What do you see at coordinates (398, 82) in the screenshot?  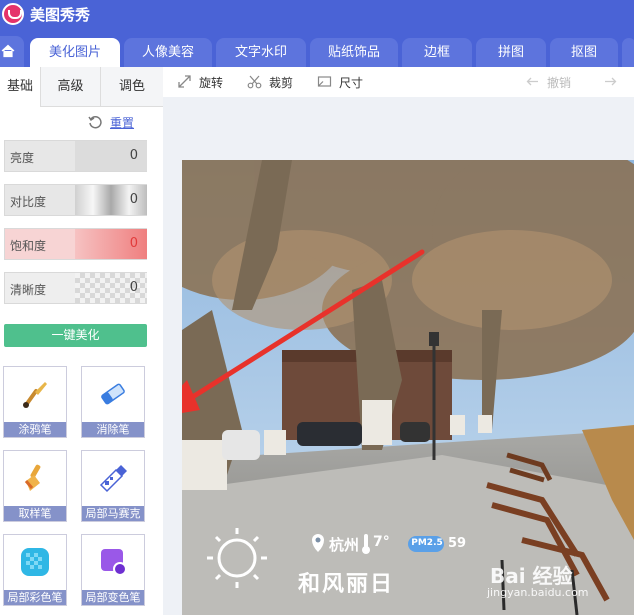 I see `edit-toolbar: 旋转 裁剪 尺寸 撤销` at bounding box center [398, 82].